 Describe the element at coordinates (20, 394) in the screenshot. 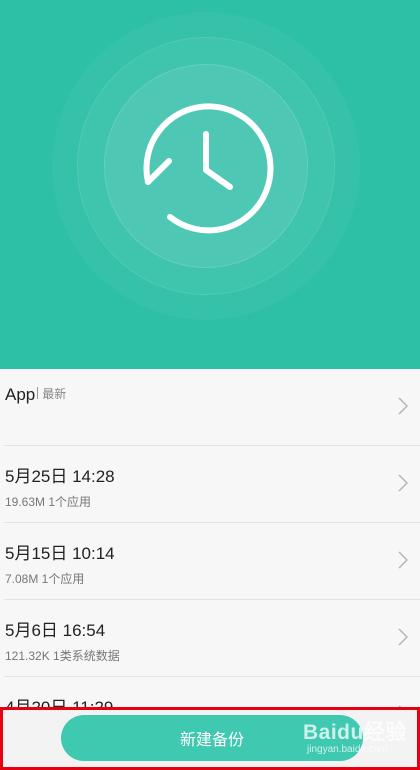

I see `backup-title: App` at that location.